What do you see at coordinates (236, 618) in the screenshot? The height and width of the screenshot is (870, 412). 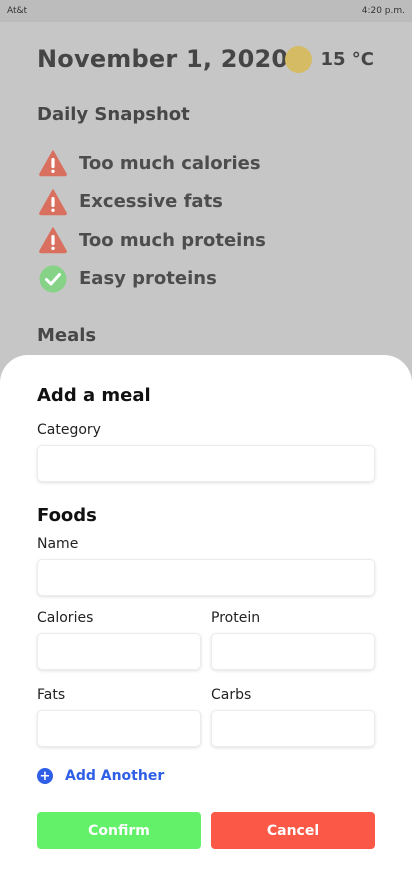 I see `protein-label: Protein` at bounding box center [236, 618].